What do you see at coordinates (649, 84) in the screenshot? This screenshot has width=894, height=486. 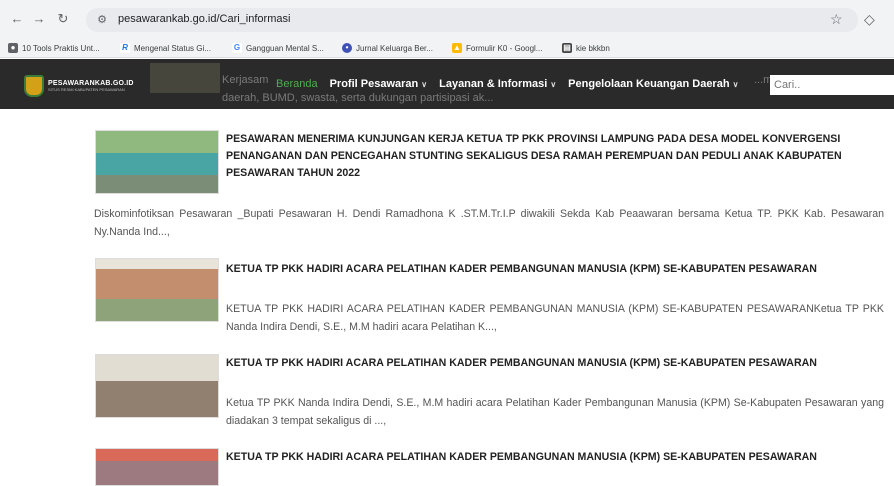 I see `nav-label: Pengelolaan Keuangan Daerah` at bounding box center [649, 84].